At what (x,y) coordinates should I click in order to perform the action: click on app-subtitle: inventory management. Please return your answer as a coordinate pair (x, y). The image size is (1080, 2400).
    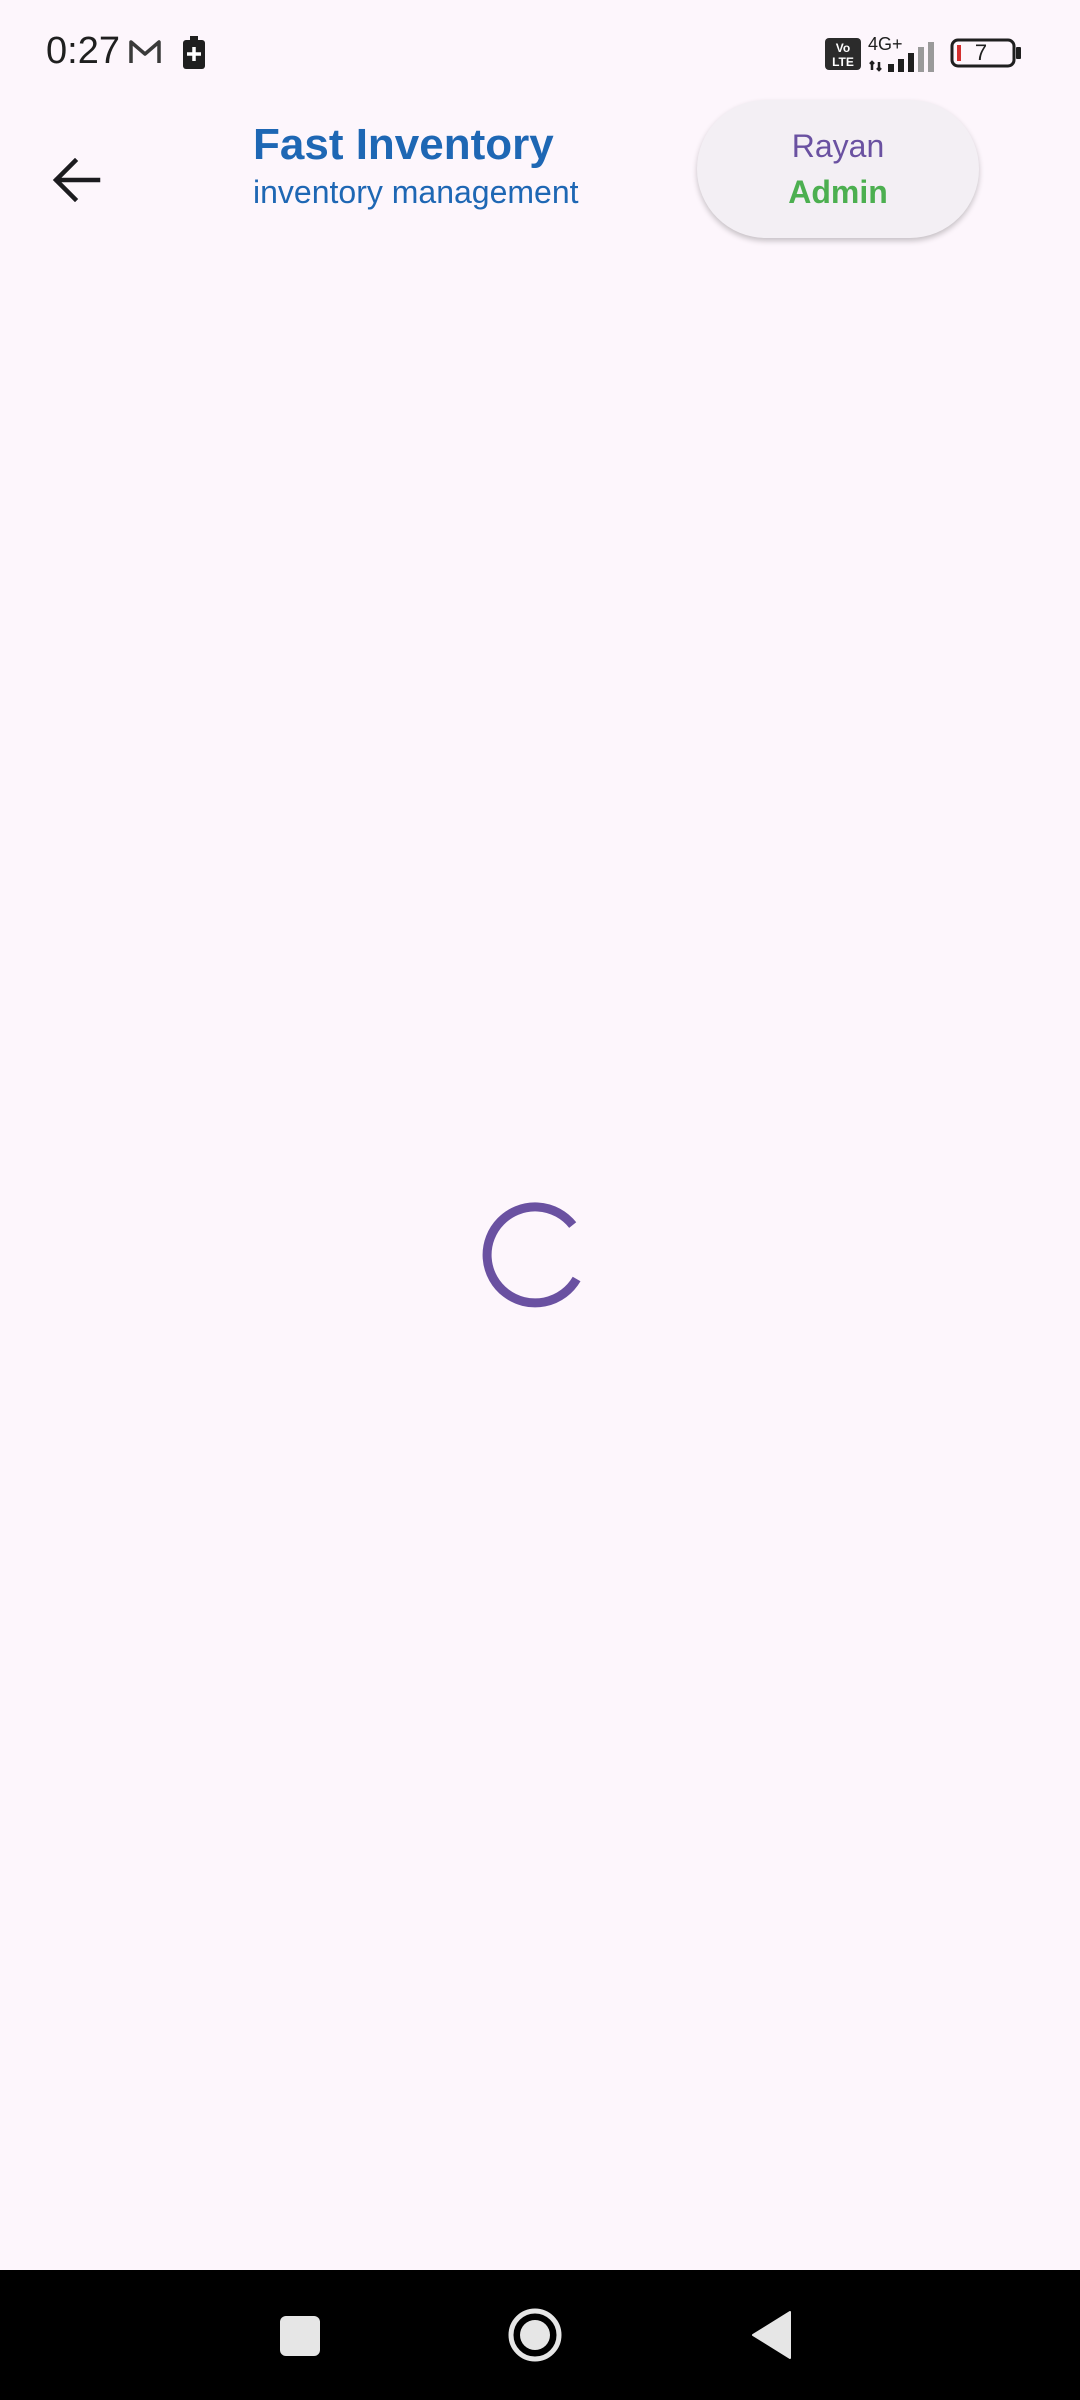
    Looking at the image, I should click on (416, 192).